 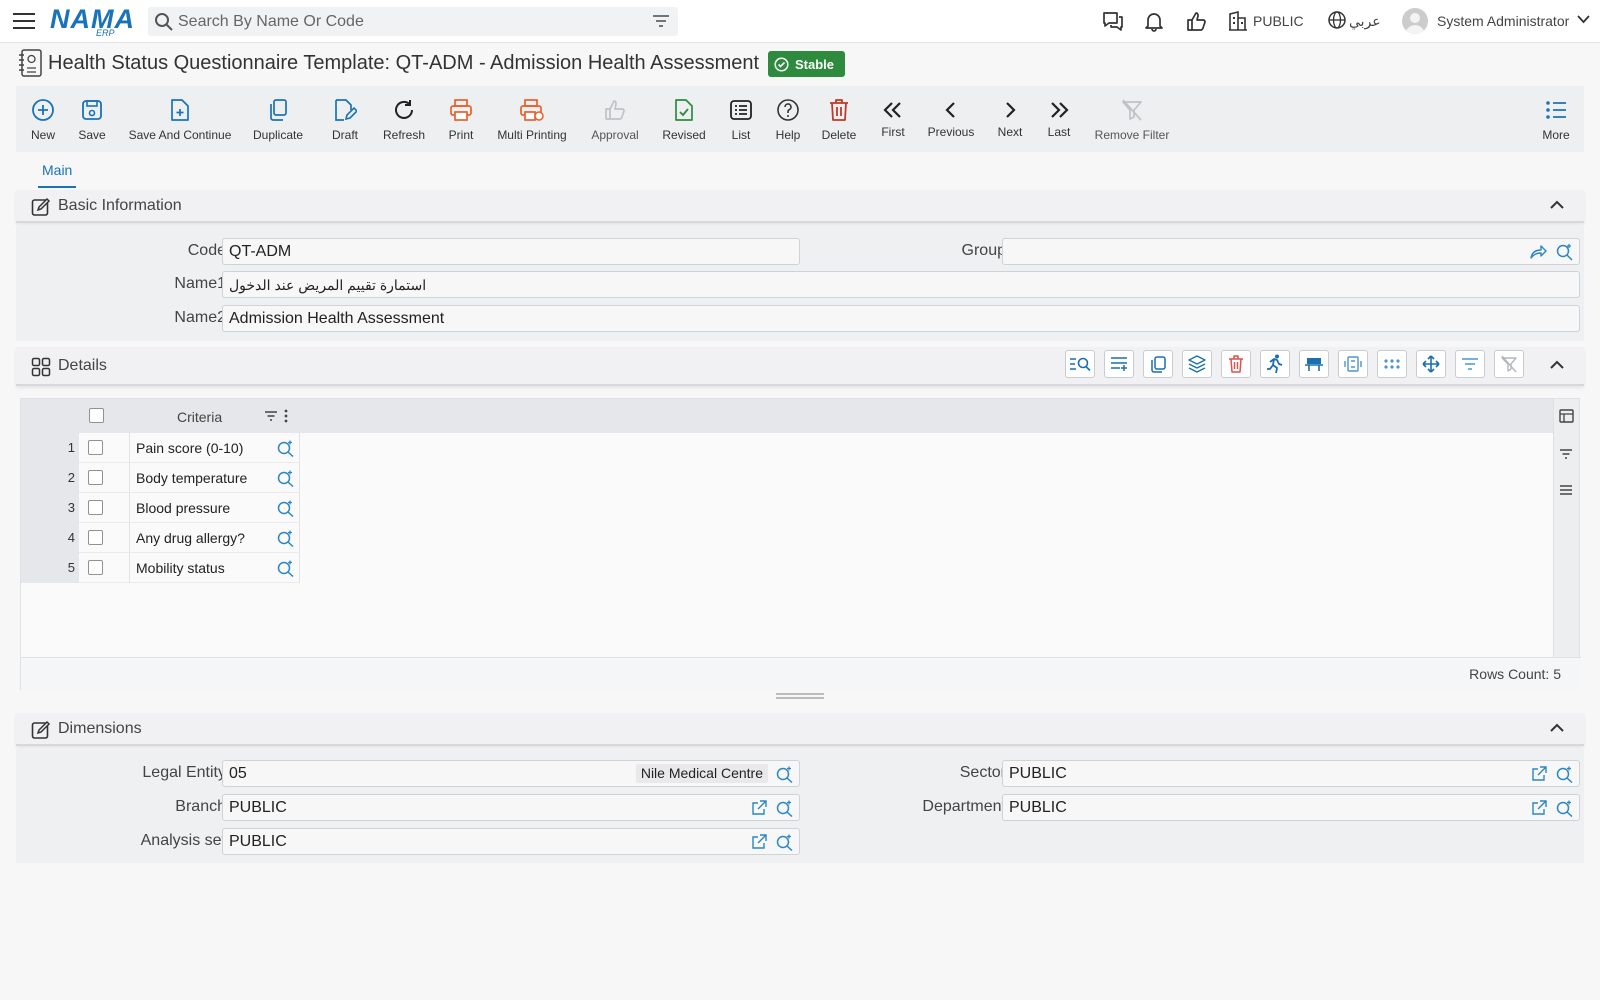 What do you see at coordinates (92, 21) in the screenshot?
I see `nama-logo: NAMA ERP` at bounding box center [92, 21].